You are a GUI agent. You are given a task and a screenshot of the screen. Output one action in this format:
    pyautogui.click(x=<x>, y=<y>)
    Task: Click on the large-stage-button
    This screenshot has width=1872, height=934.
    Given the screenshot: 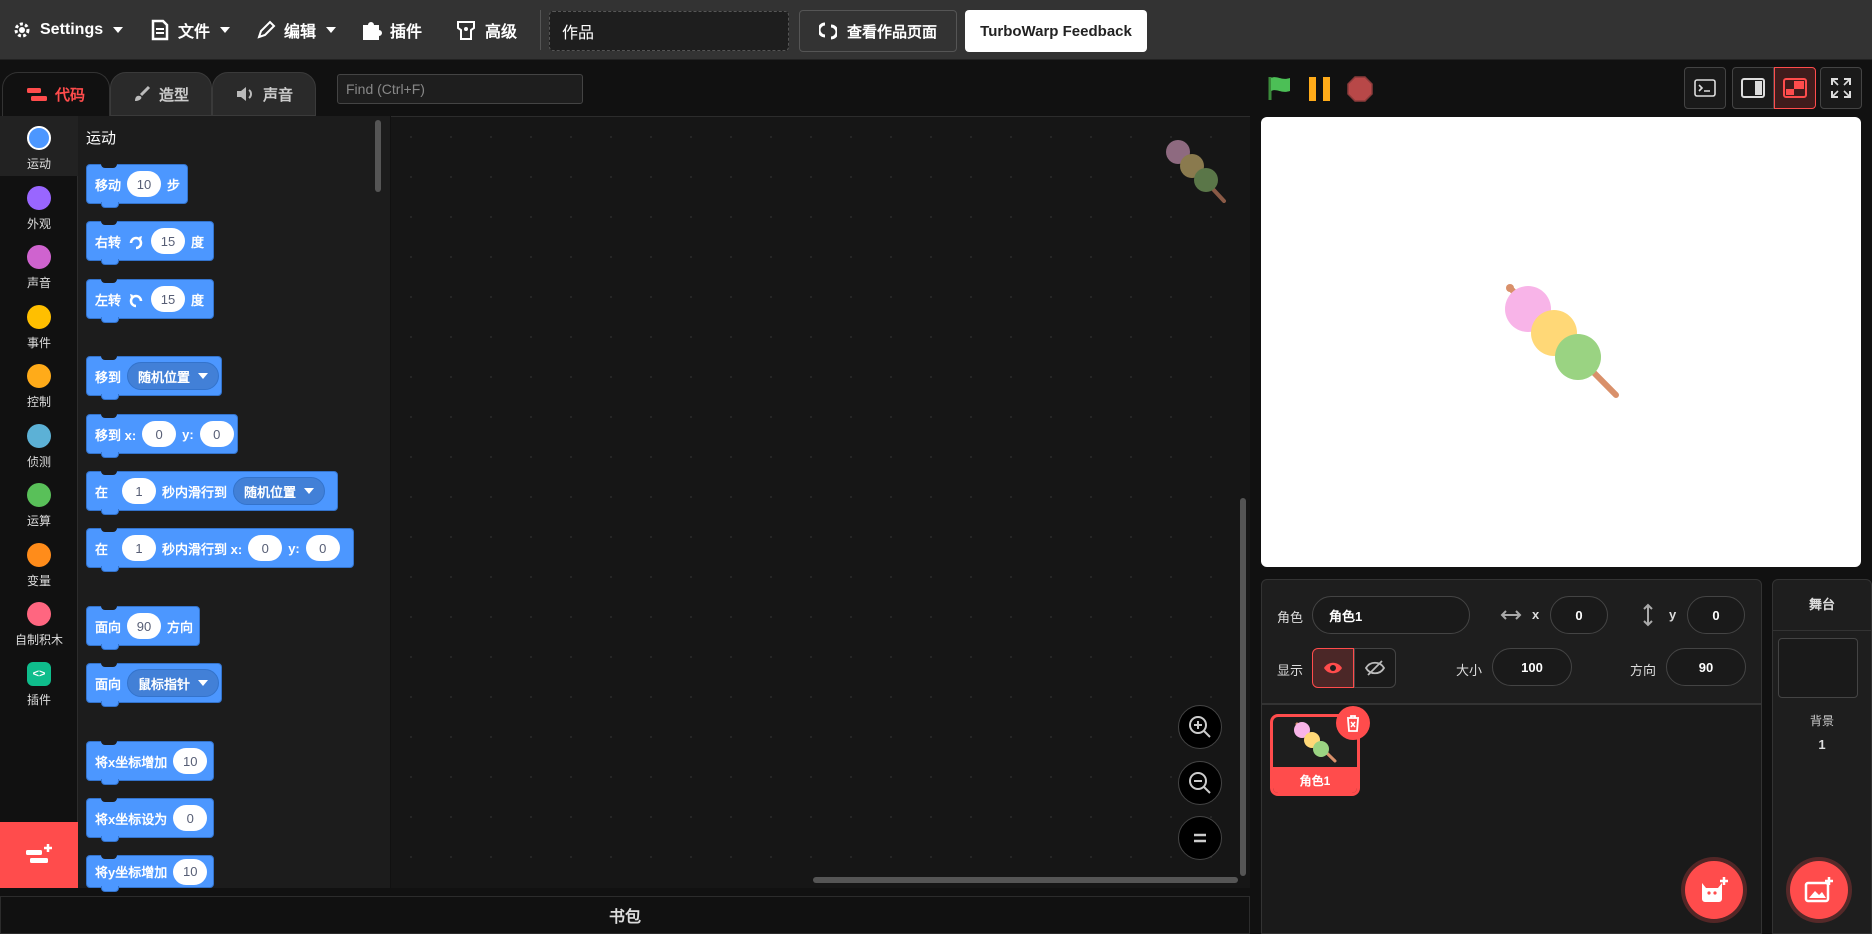 What is the action you would take?
    pyautogui.click(x=1795, y=88)
    